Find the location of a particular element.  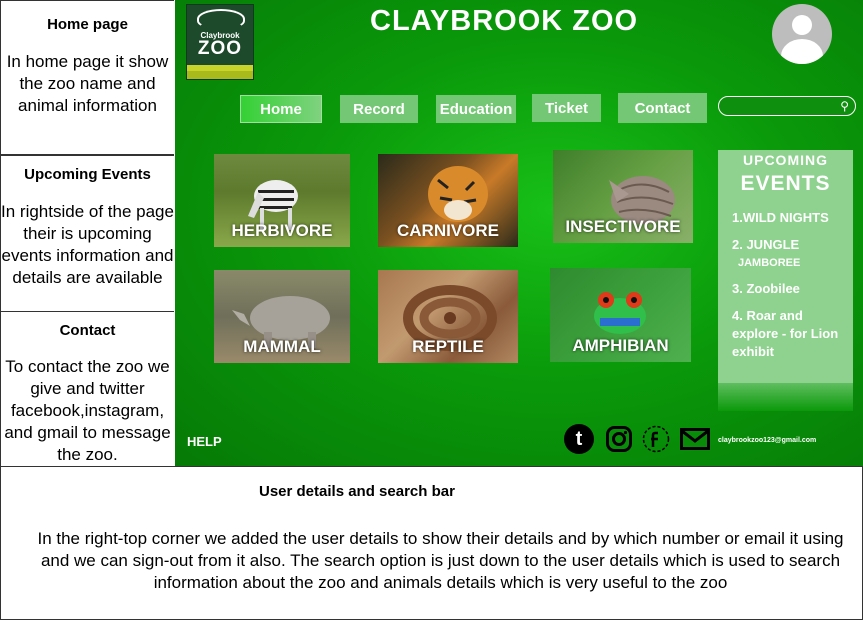

mail-icon is located at coordinates (695, 439).